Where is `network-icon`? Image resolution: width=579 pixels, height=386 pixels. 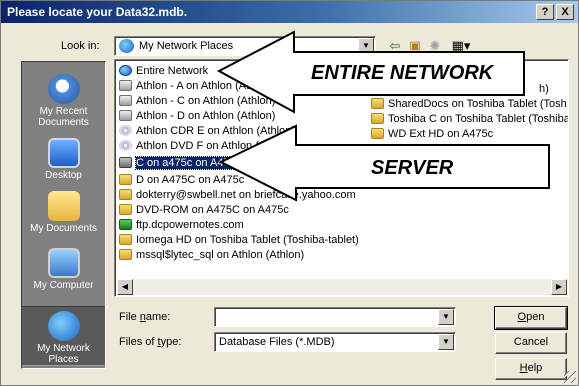
network-icon is located at coordinates (125, 70).